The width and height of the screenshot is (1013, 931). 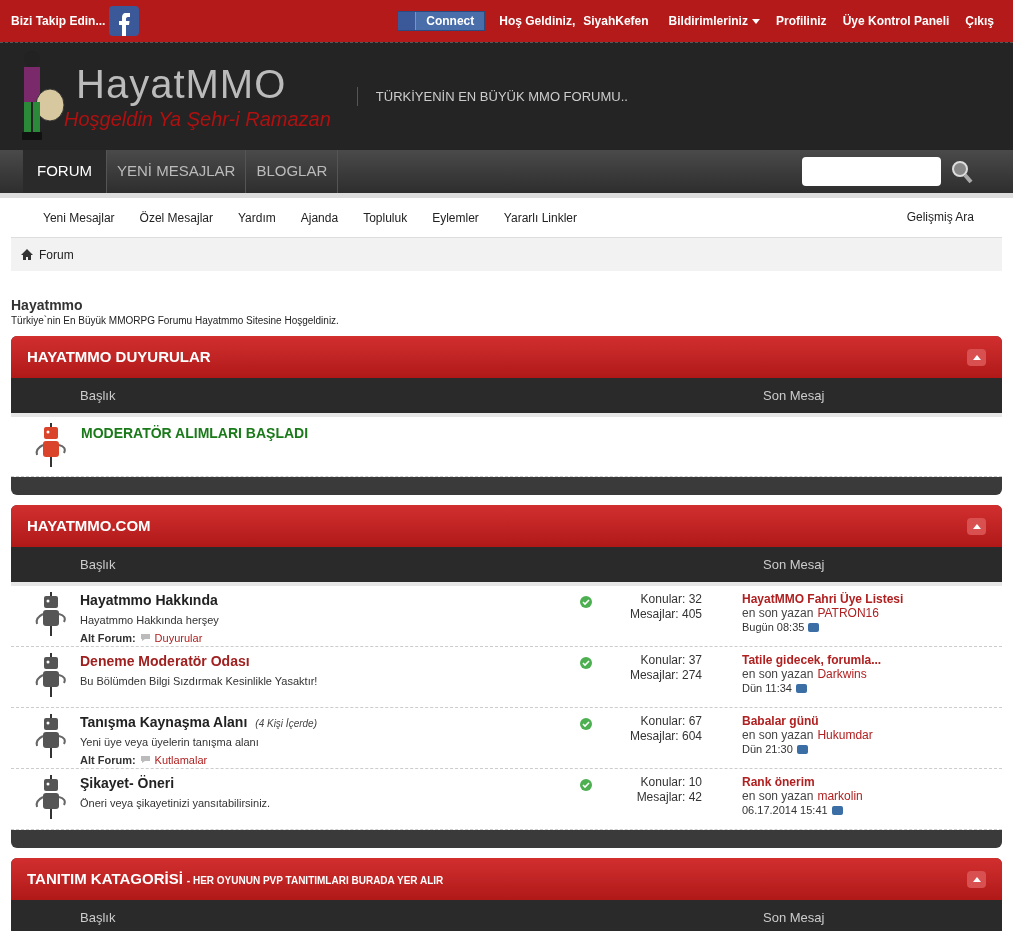 What do you see at coordinates (940, 216) in the screenshot?
I see `advanced-search-link: Gelişmiş Ara` at bounding box center [940, 216].